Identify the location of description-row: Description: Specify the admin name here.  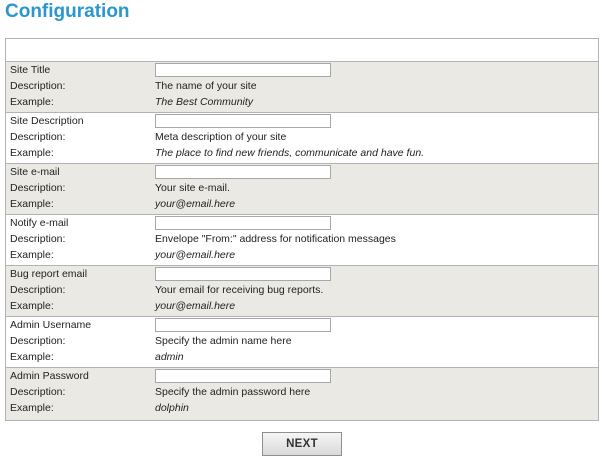
(302, 341).